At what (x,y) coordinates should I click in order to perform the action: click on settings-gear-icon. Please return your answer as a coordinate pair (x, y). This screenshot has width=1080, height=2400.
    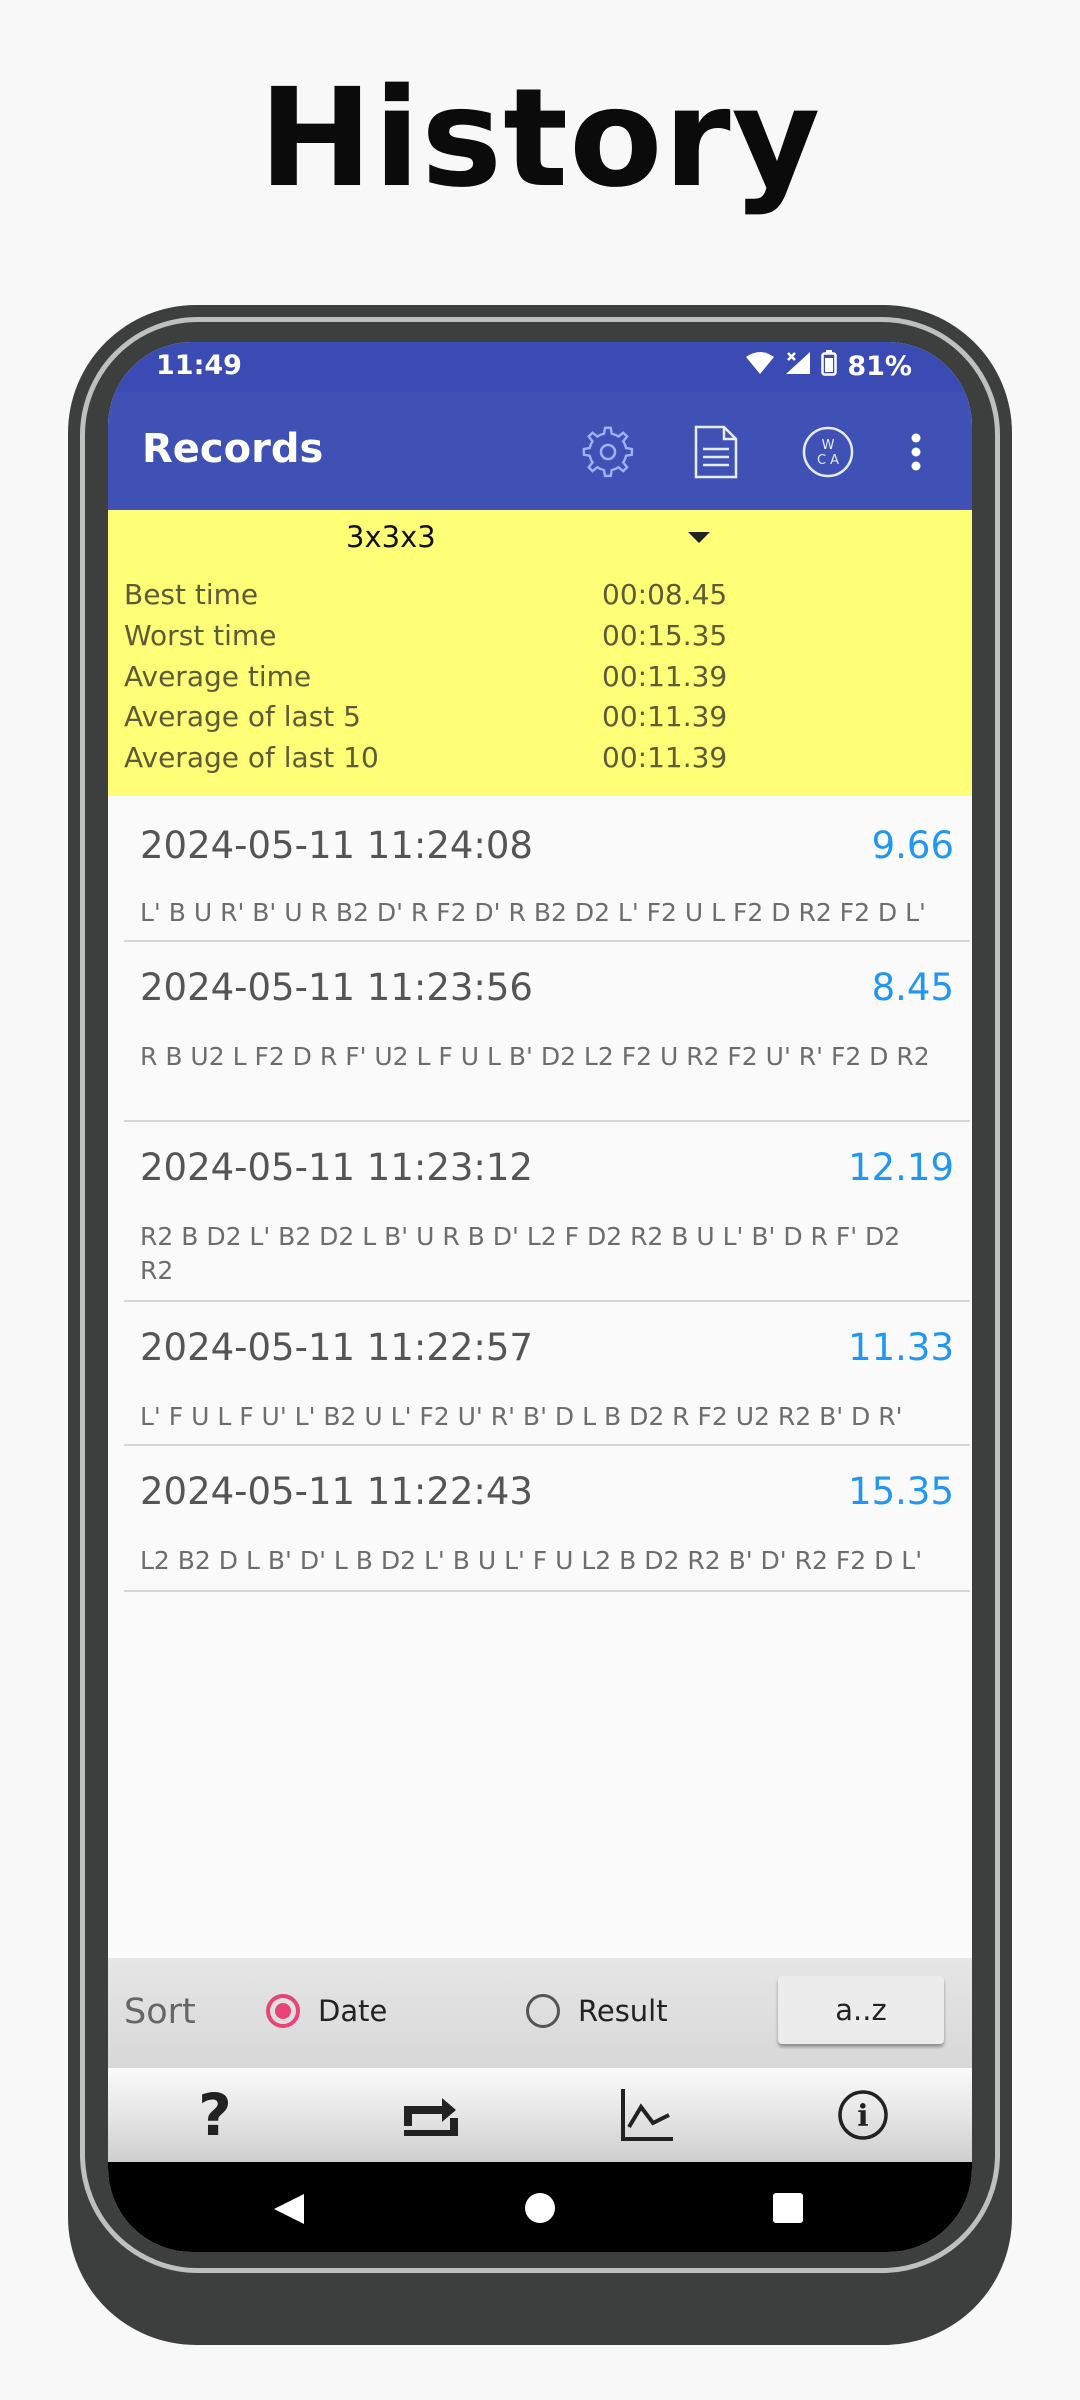
    Looking at the image, I should click on (608, 452).